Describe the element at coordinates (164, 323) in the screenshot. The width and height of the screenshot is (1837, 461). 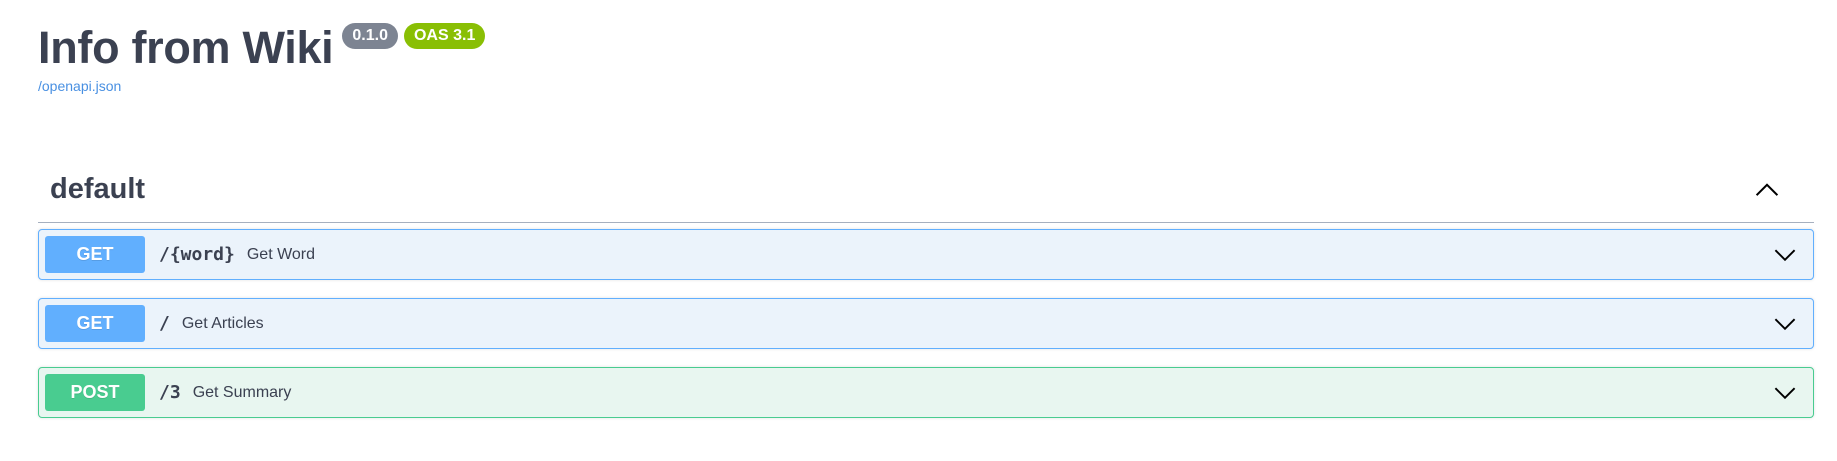
I see `operation-path: /` at that location.